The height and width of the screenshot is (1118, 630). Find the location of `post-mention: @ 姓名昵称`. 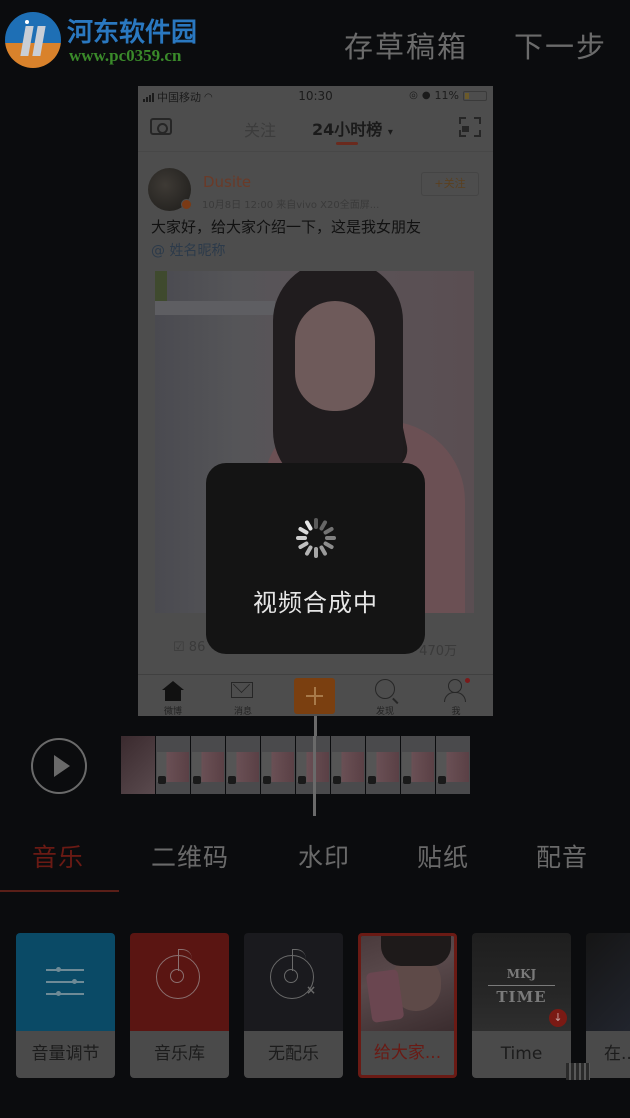

post-mention: @ 姓名昵称 is located at coordinates (188, 251).